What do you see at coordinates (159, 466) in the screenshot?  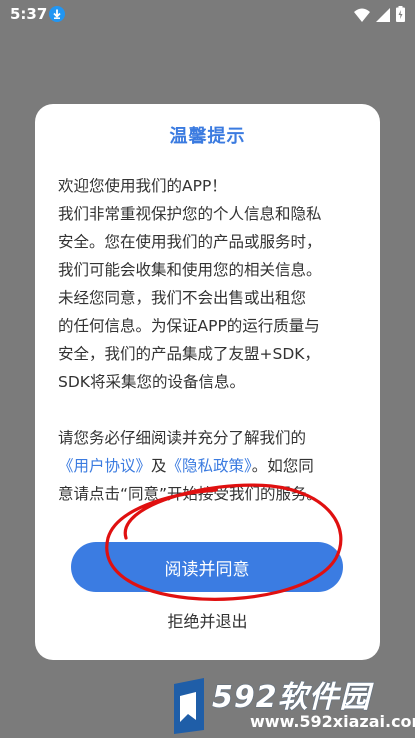 I see `and-text: 及` at bounding box center [159, 466].